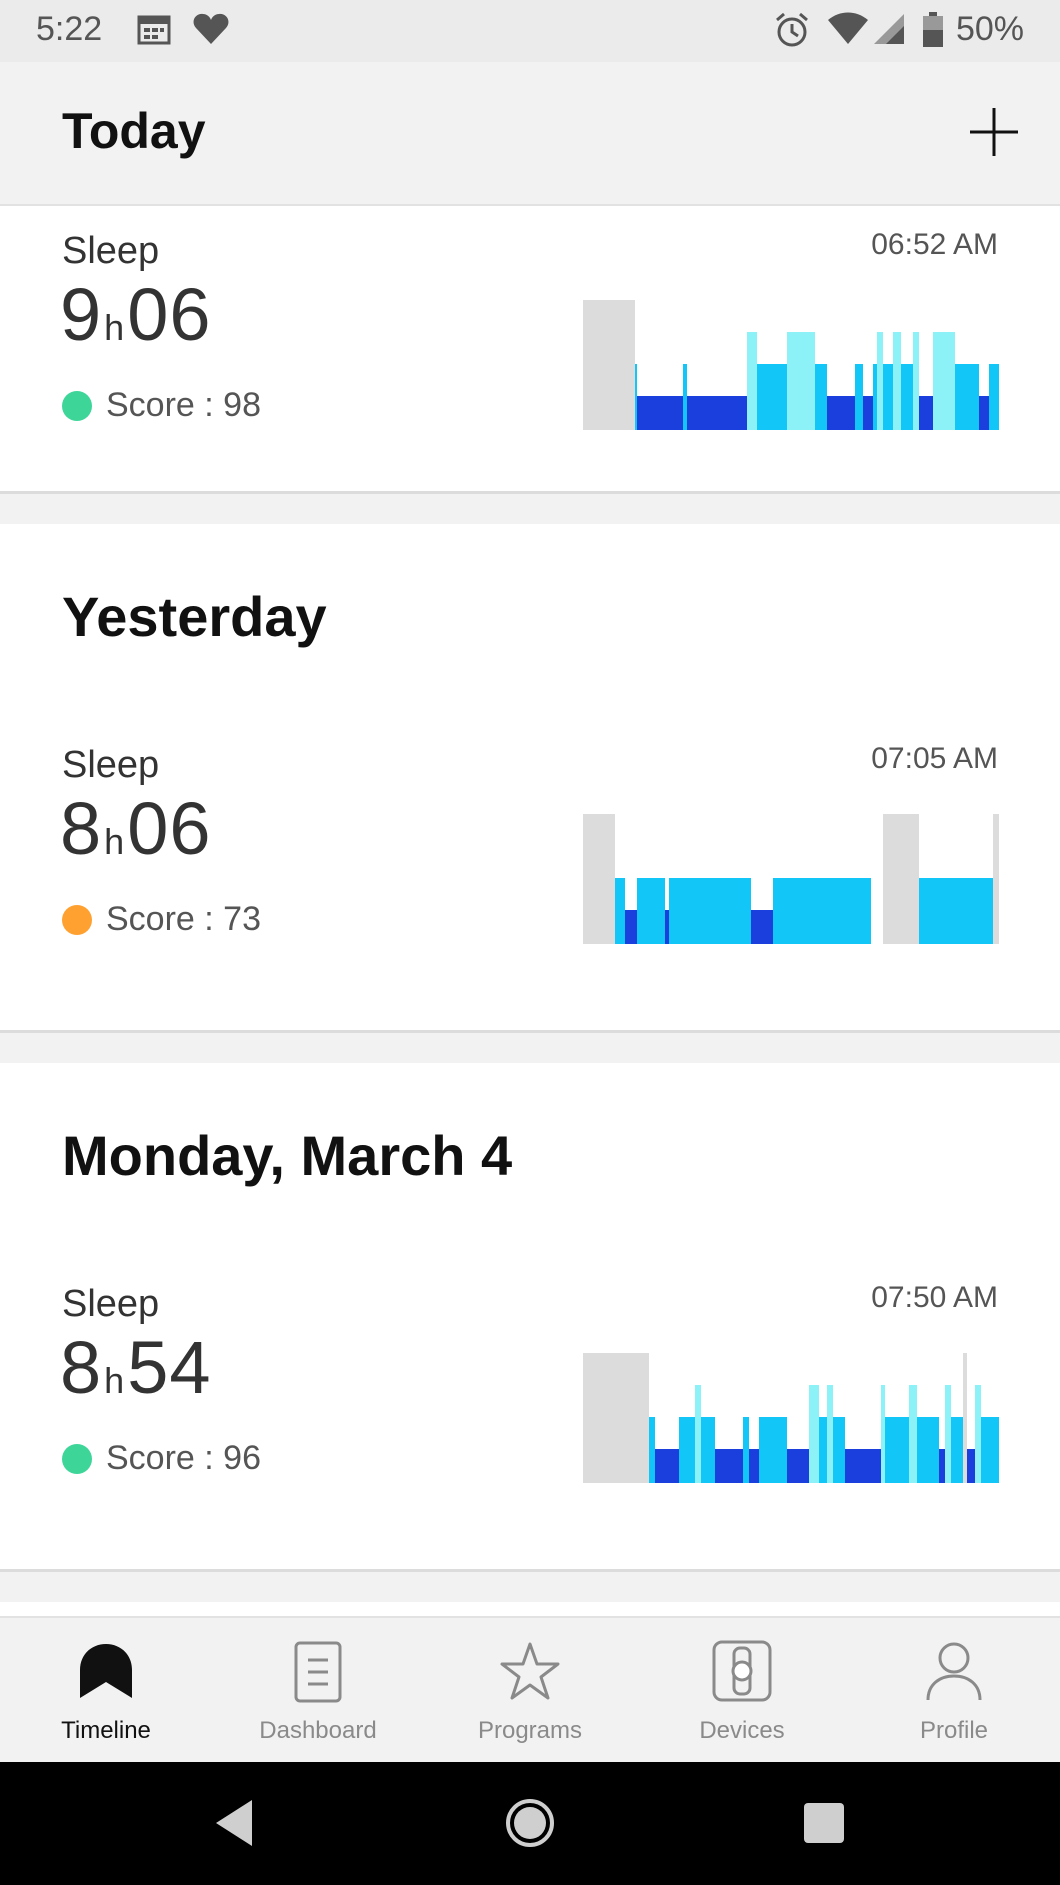 The image size is (1060, 1885). Describe the element at coordinates (183, 405) in the screenshot. I see `score-text: Score : 98` at that location.